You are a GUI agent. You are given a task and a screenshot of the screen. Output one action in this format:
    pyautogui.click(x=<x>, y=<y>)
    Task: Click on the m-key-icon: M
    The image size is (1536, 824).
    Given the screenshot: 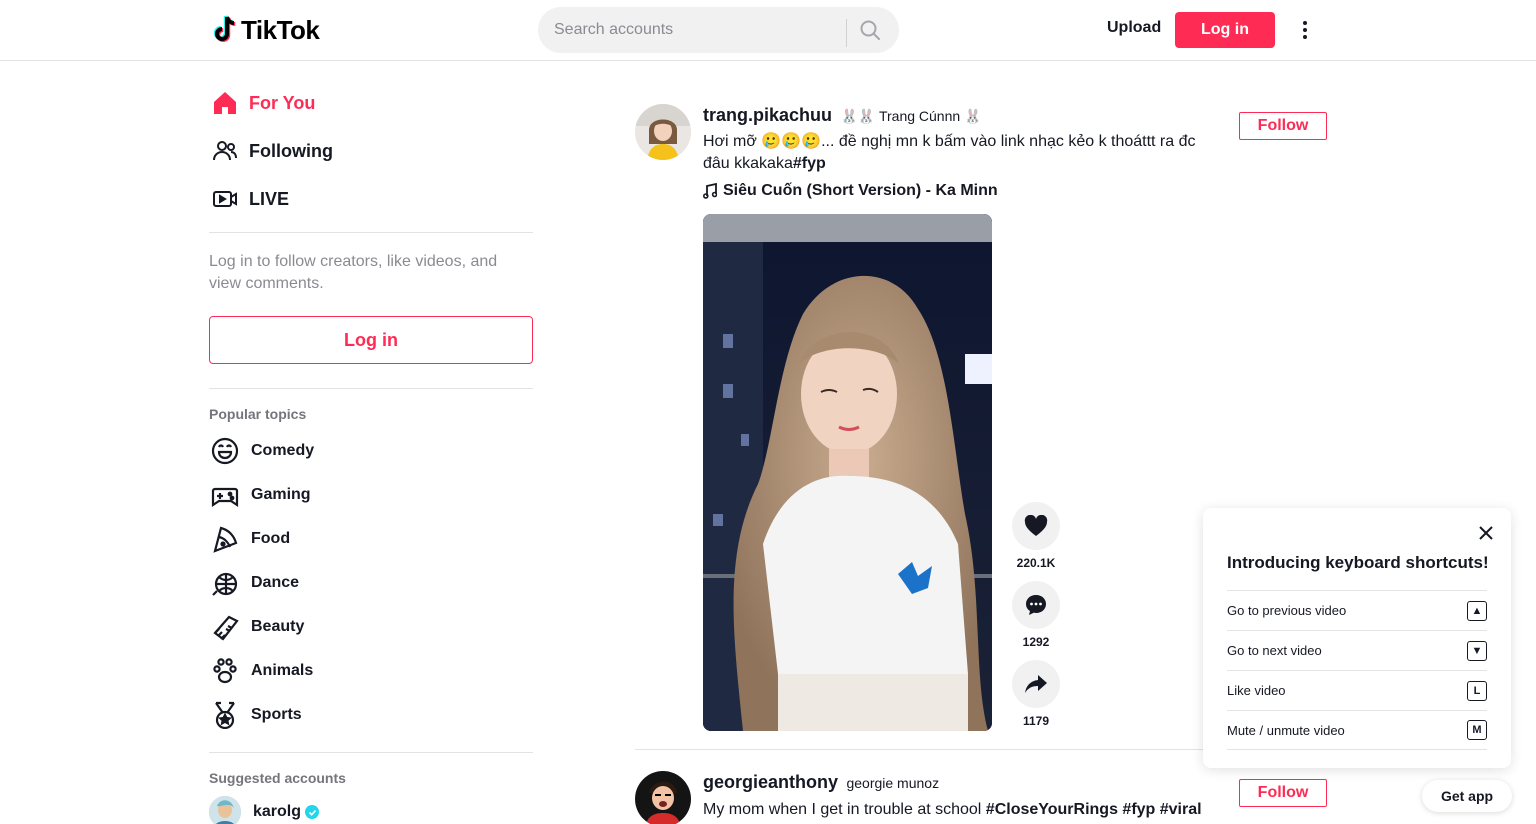 What is the action you would take?
    pyautogui.click(x=1477, y=730)
    